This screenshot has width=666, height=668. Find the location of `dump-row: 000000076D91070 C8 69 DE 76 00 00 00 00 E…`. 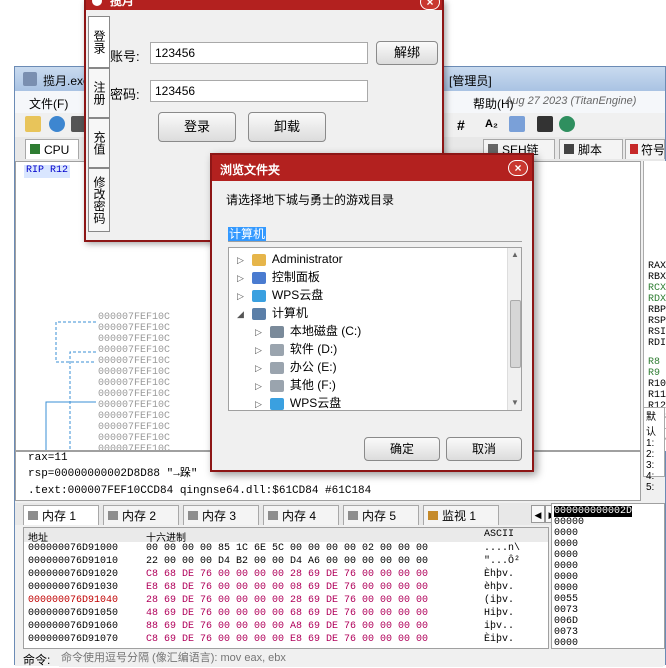

dump-row: 000000076D91070 C8 69 DE 76 00 00 00 00 E… is located at coordinates (284, 640).